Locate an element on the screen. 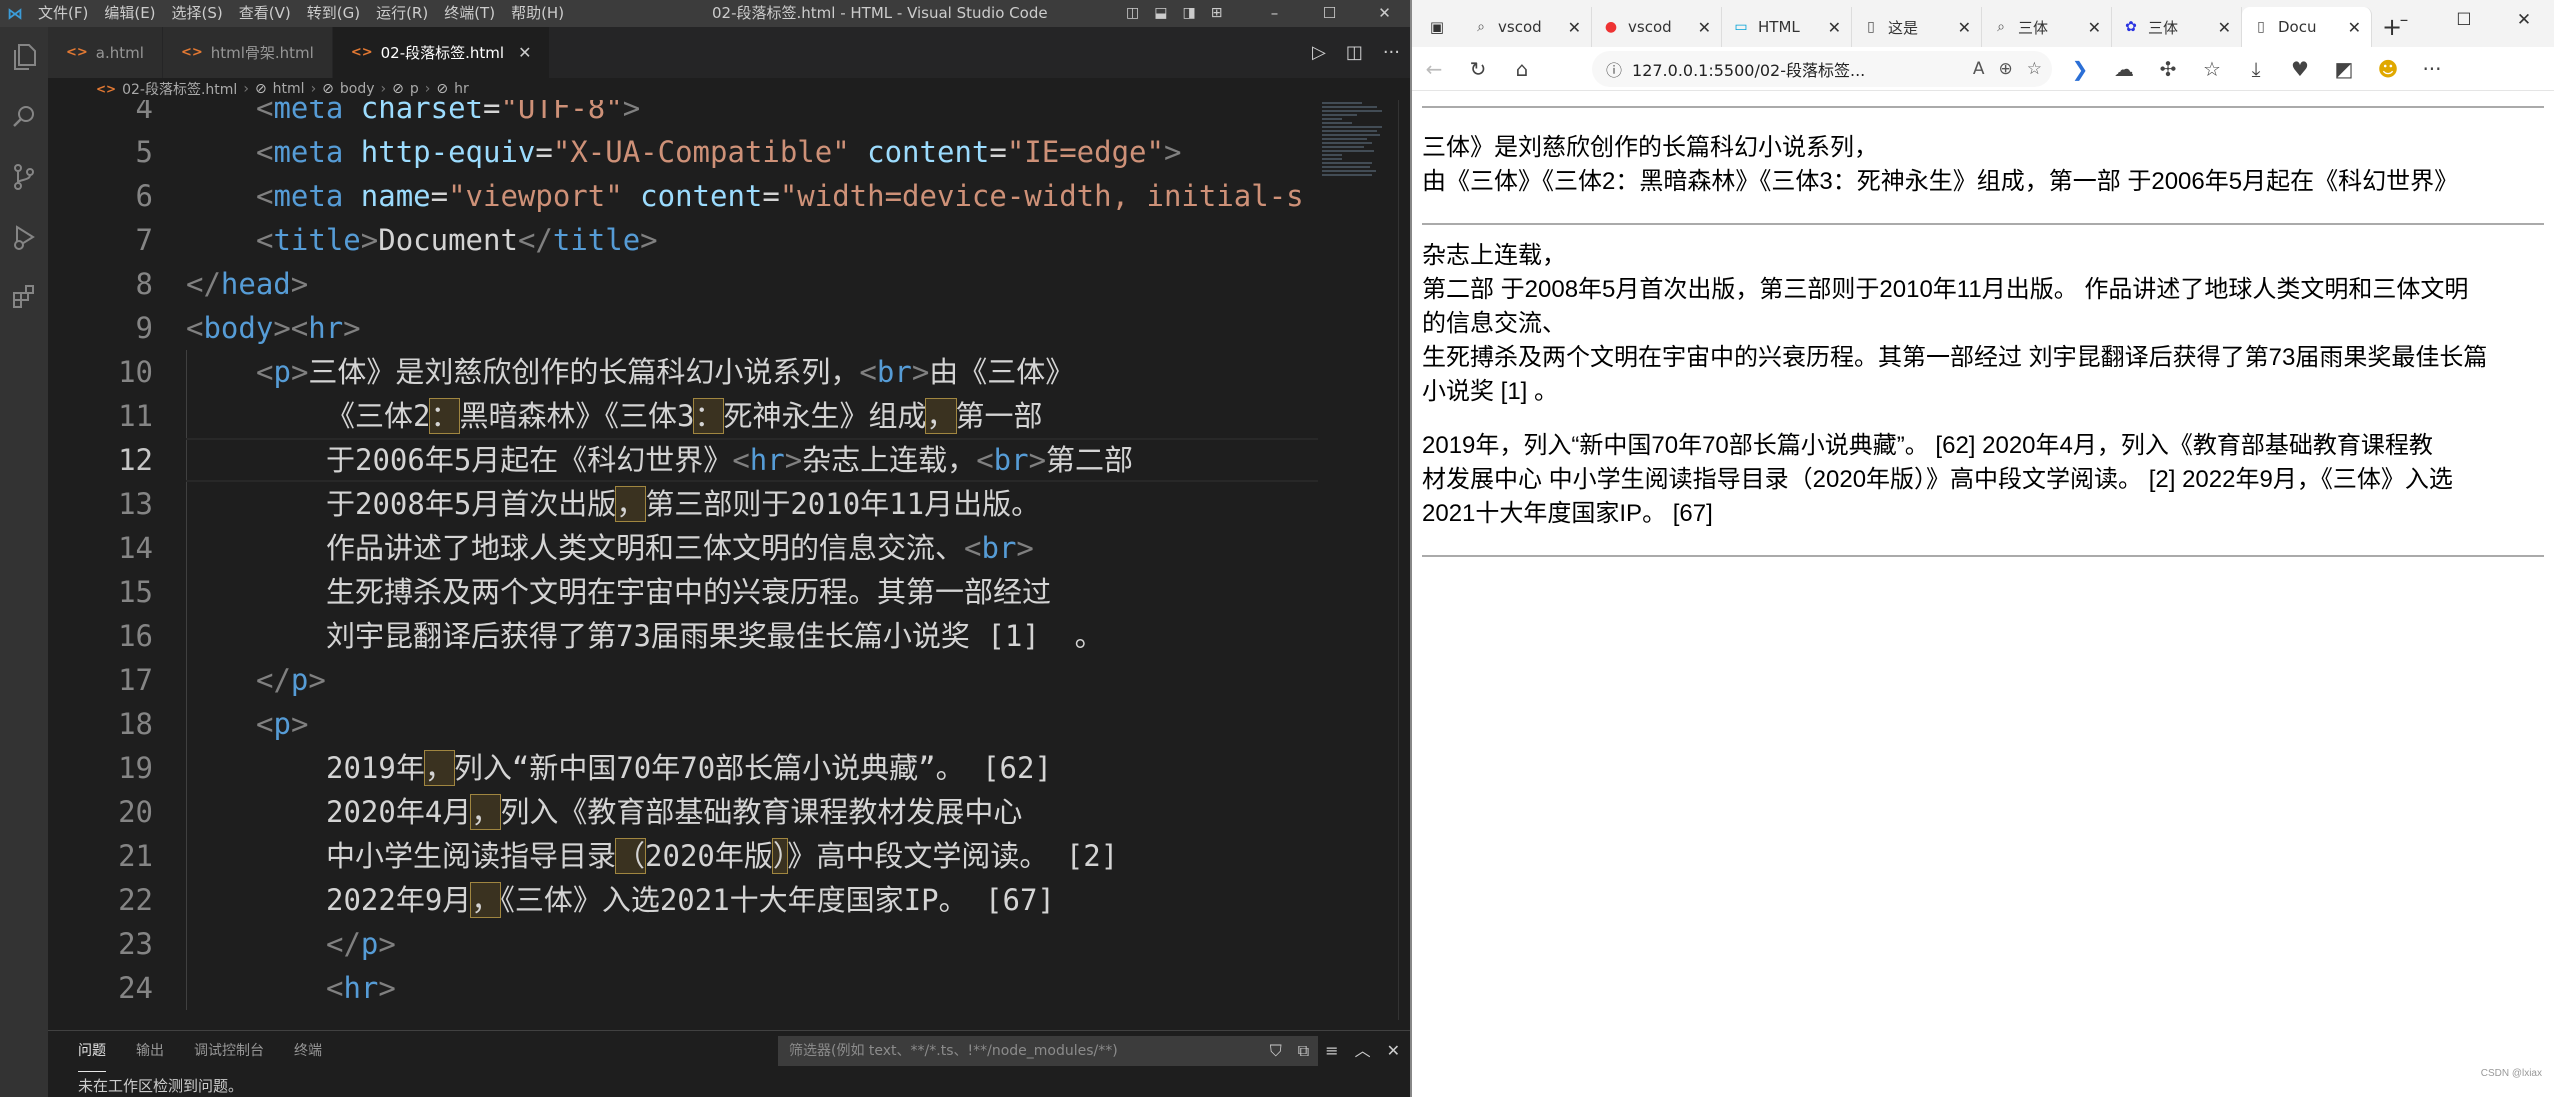 The height and width of the screenshot is (1097, 2554). source-control-icon is located at coordinates (24, 177).